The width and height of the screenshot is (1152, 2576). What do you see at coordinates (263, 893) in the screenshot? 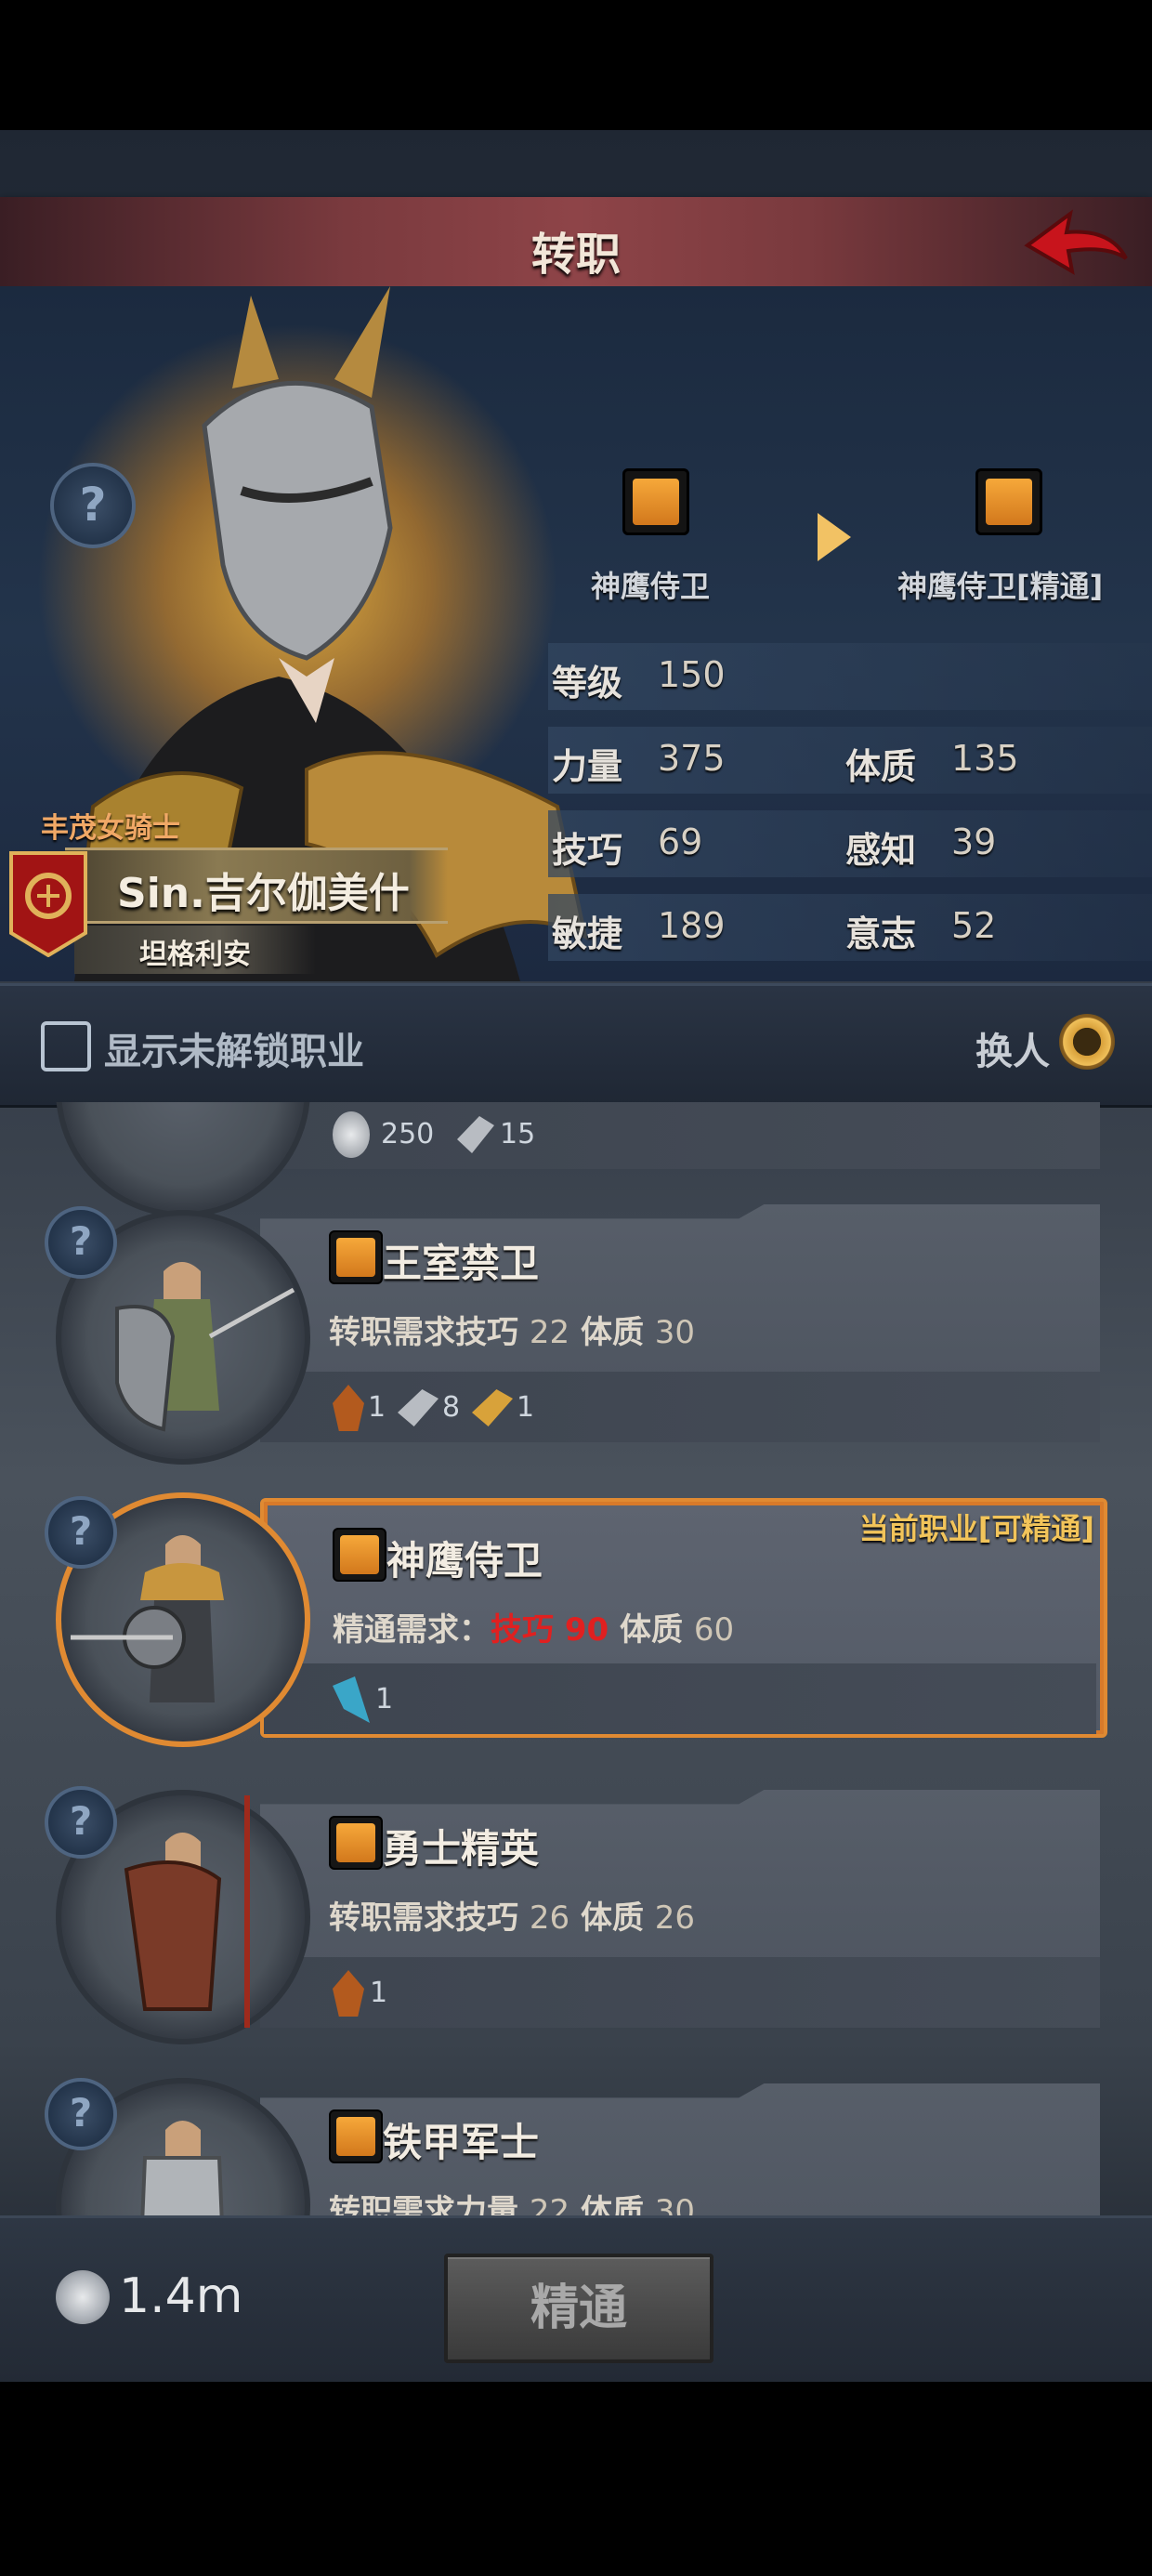
I see `character-name: Sin.吉尔伽美什` at bounding box center [263, 893].